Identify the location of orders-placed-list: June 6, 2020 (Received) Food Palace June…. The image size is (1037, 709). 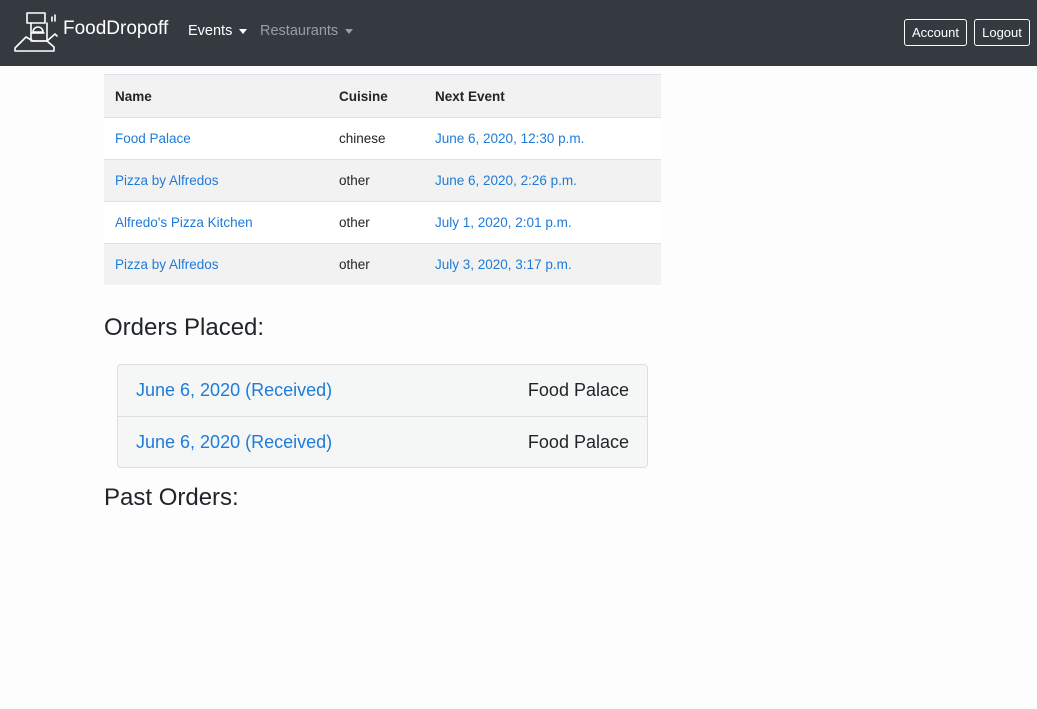
(382, 416).